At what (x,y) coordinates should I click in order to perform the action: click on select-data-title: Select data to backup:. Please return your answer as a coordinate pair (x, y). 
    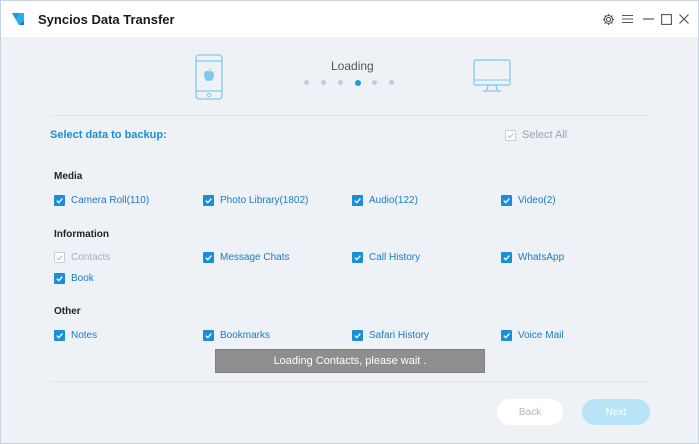
    Looking at the image, I should click on (108, 135).